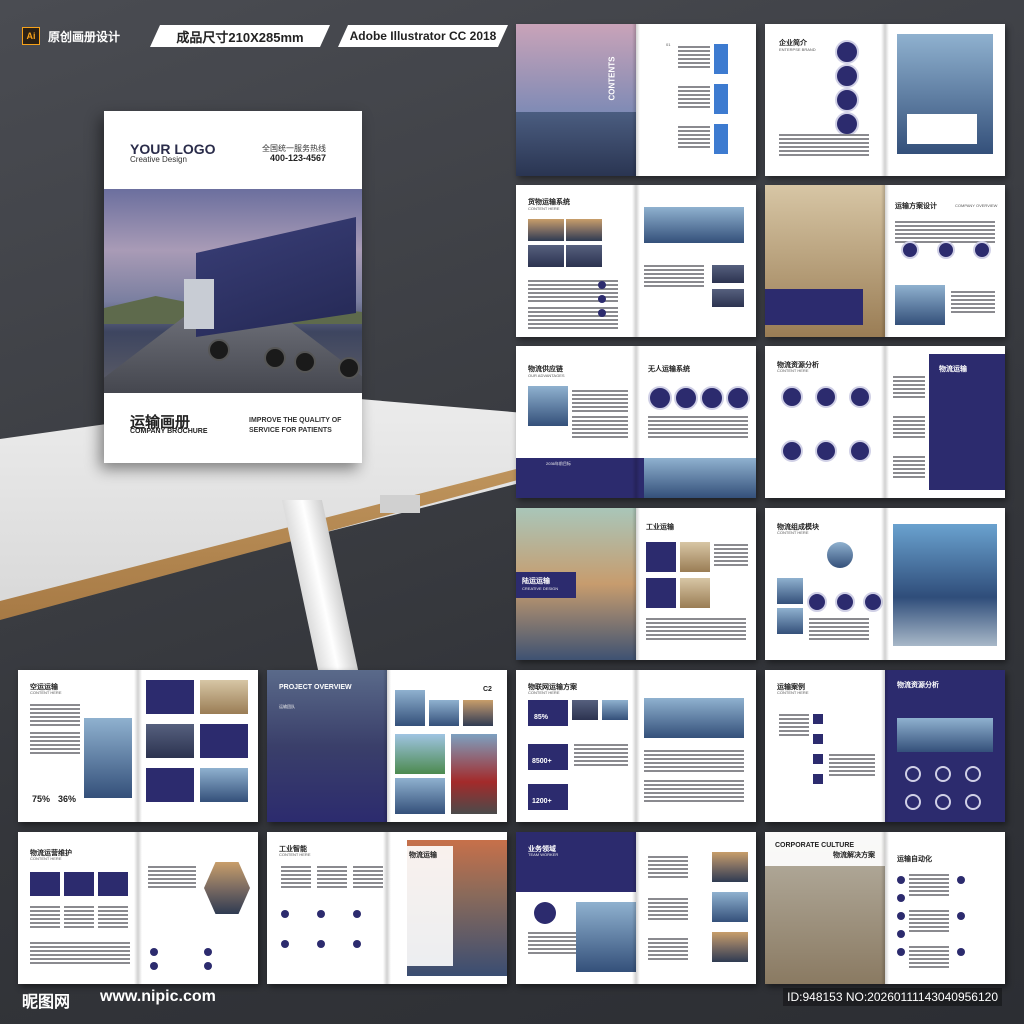 This screenshot has height=1024, width=1024. What do you see at coordinates (315, 687) in the screenshot?
I see `spread-text: PROJECT OVERVIEW` at bounding box center [315, 687].